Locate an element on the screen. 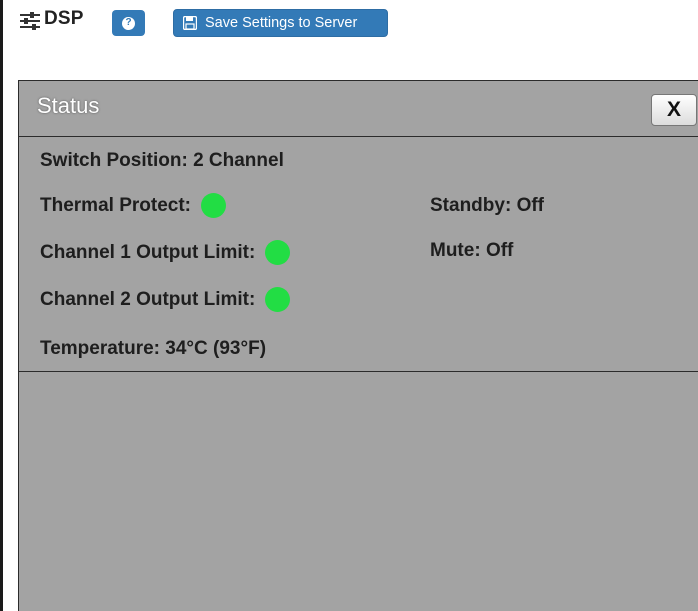  channel2-output-limit-row: Channel 2 Output Limit: is located at coordinates (165, 299).